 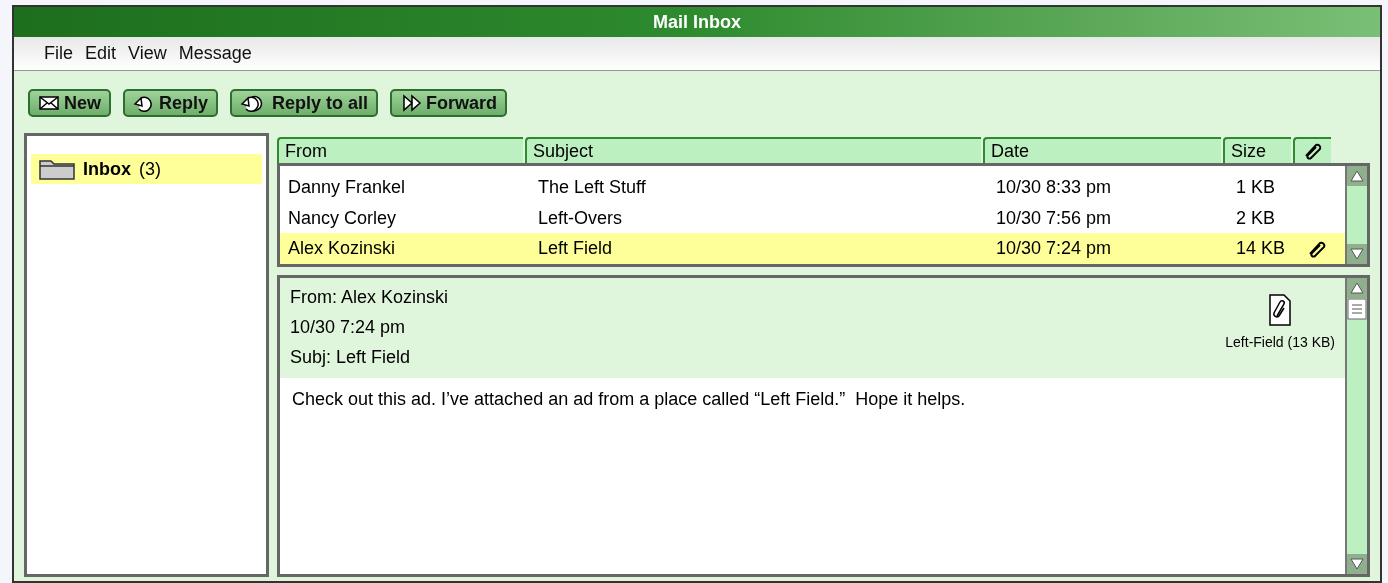 What do you see at coordinates (1312, 150) in the screenshot?
I see `attachment-column-header` at bounding box center [1312, 150].